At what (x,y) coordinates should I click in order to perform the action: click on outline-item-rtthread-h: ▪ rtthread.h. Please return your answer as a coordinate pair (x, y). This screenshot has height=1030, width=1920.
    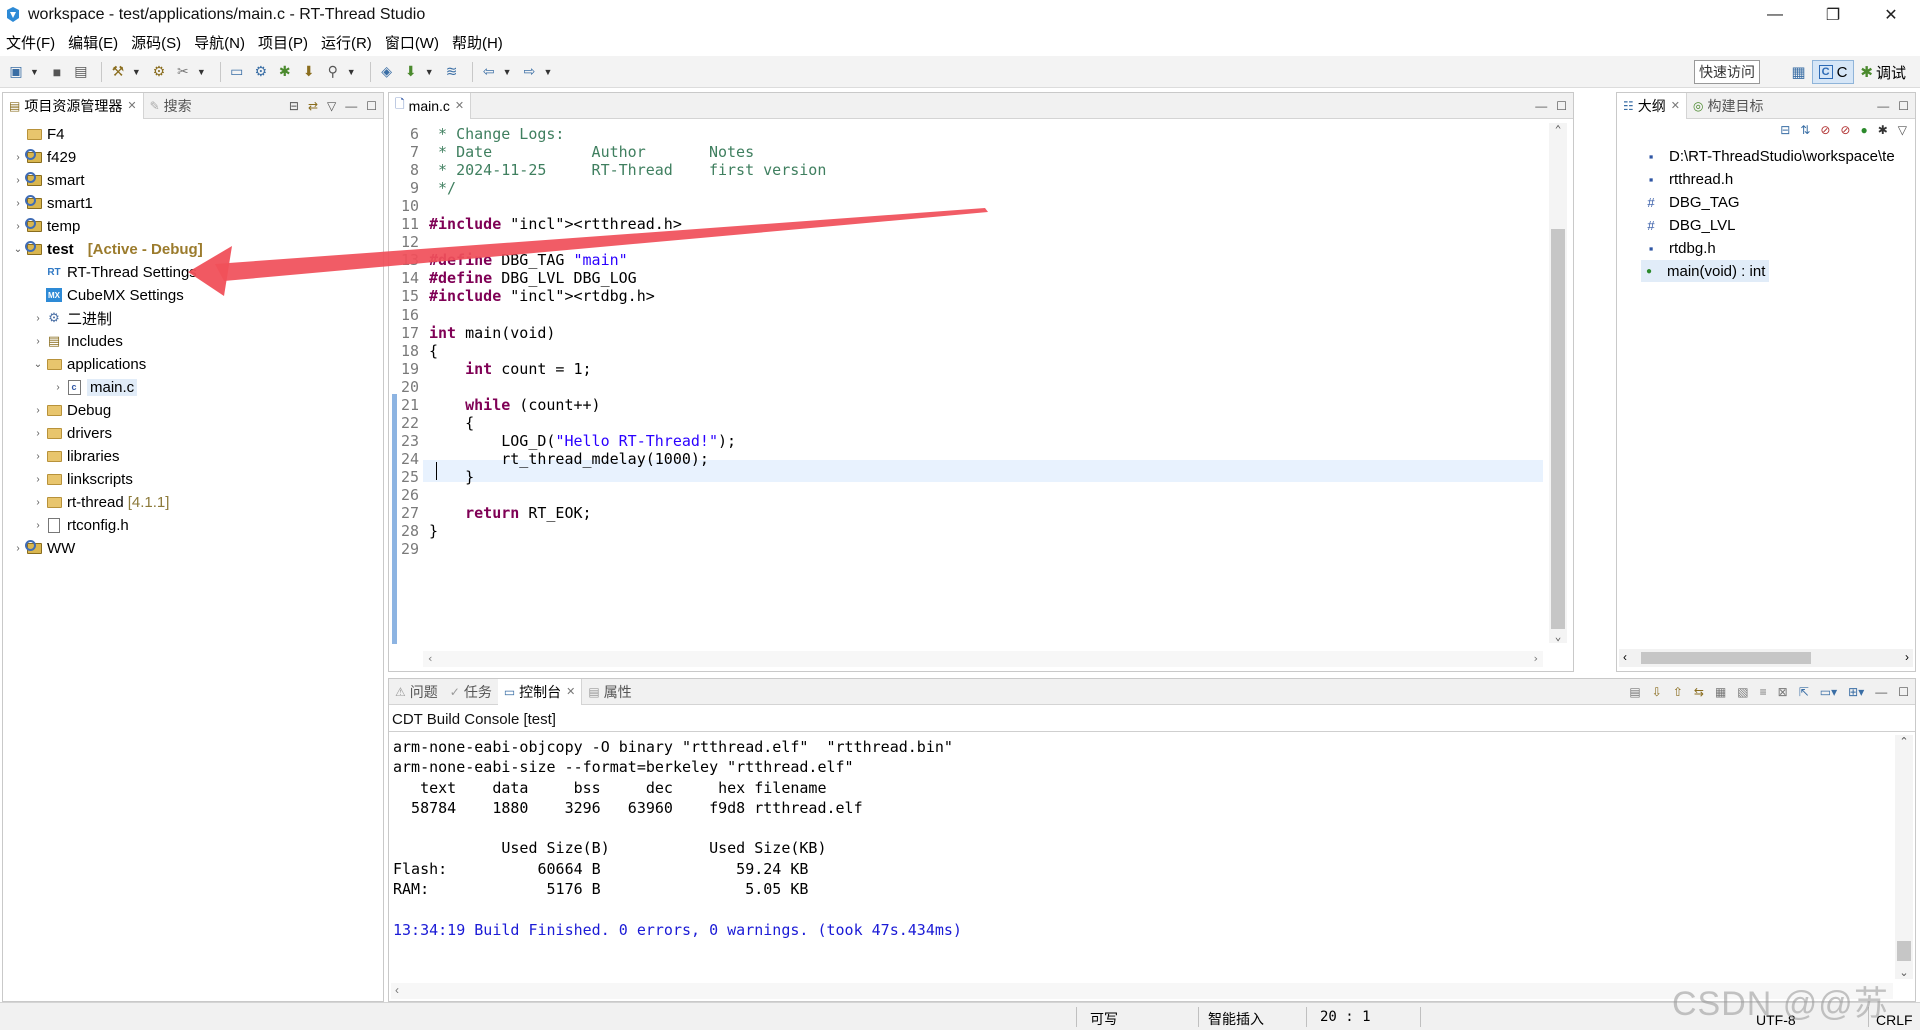
    Looking at the image, I should click on (1688, 179).